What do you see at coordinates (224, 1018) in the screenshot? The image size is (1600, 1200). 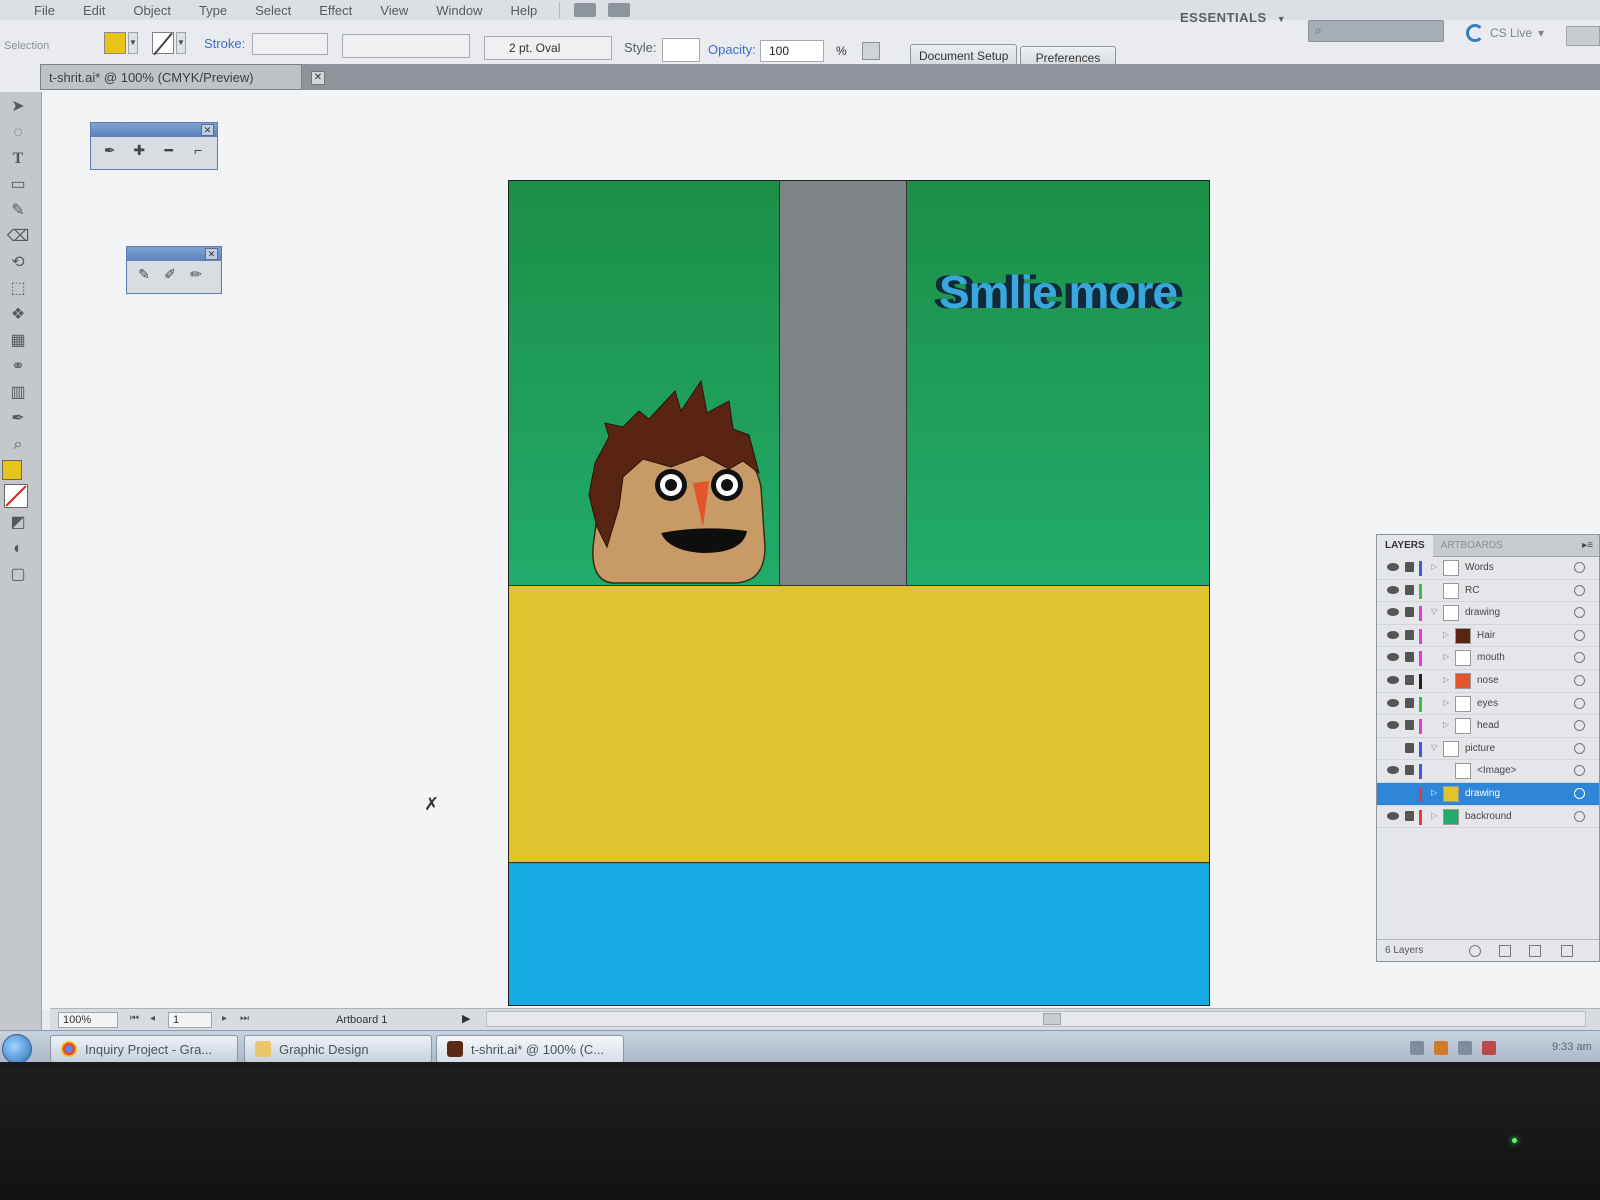 I see `next-artboard-icon: ▸` at bounding box center [224, 1018].